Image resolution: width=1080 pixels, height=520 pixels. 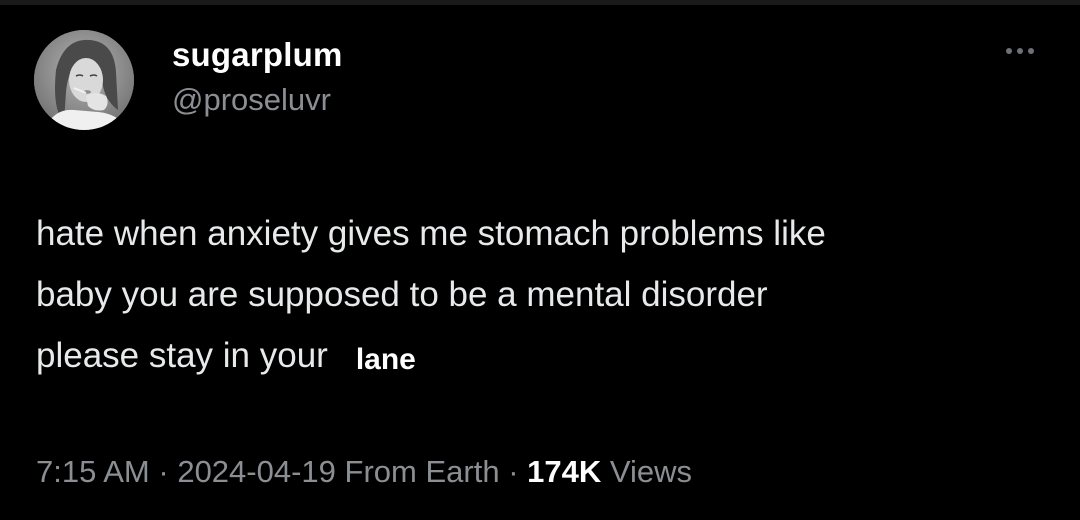 What do you see at coordinates (564, 471) in the screenshot?
I see `views-count: 174K` at bounding box center [564, 471].